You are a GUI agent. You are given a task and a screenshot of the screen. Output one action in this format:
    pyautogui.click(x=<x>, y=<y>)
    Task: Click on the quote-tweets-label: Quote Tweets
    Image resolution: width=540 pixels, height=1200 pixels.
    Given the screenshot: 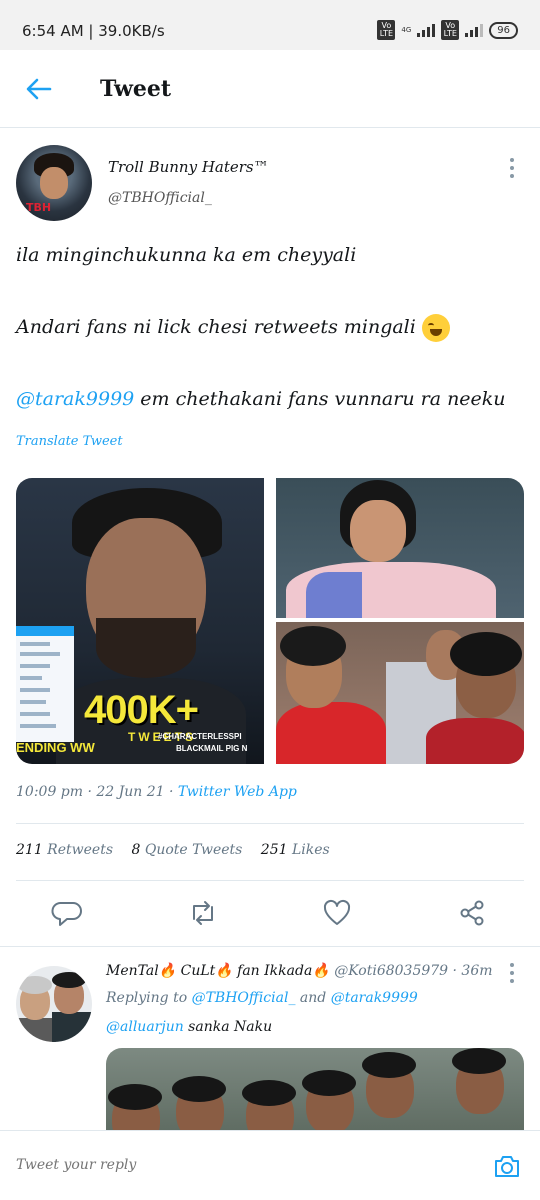 What is the action you would take?
    pyautogui.click(x=191, y=850)
    